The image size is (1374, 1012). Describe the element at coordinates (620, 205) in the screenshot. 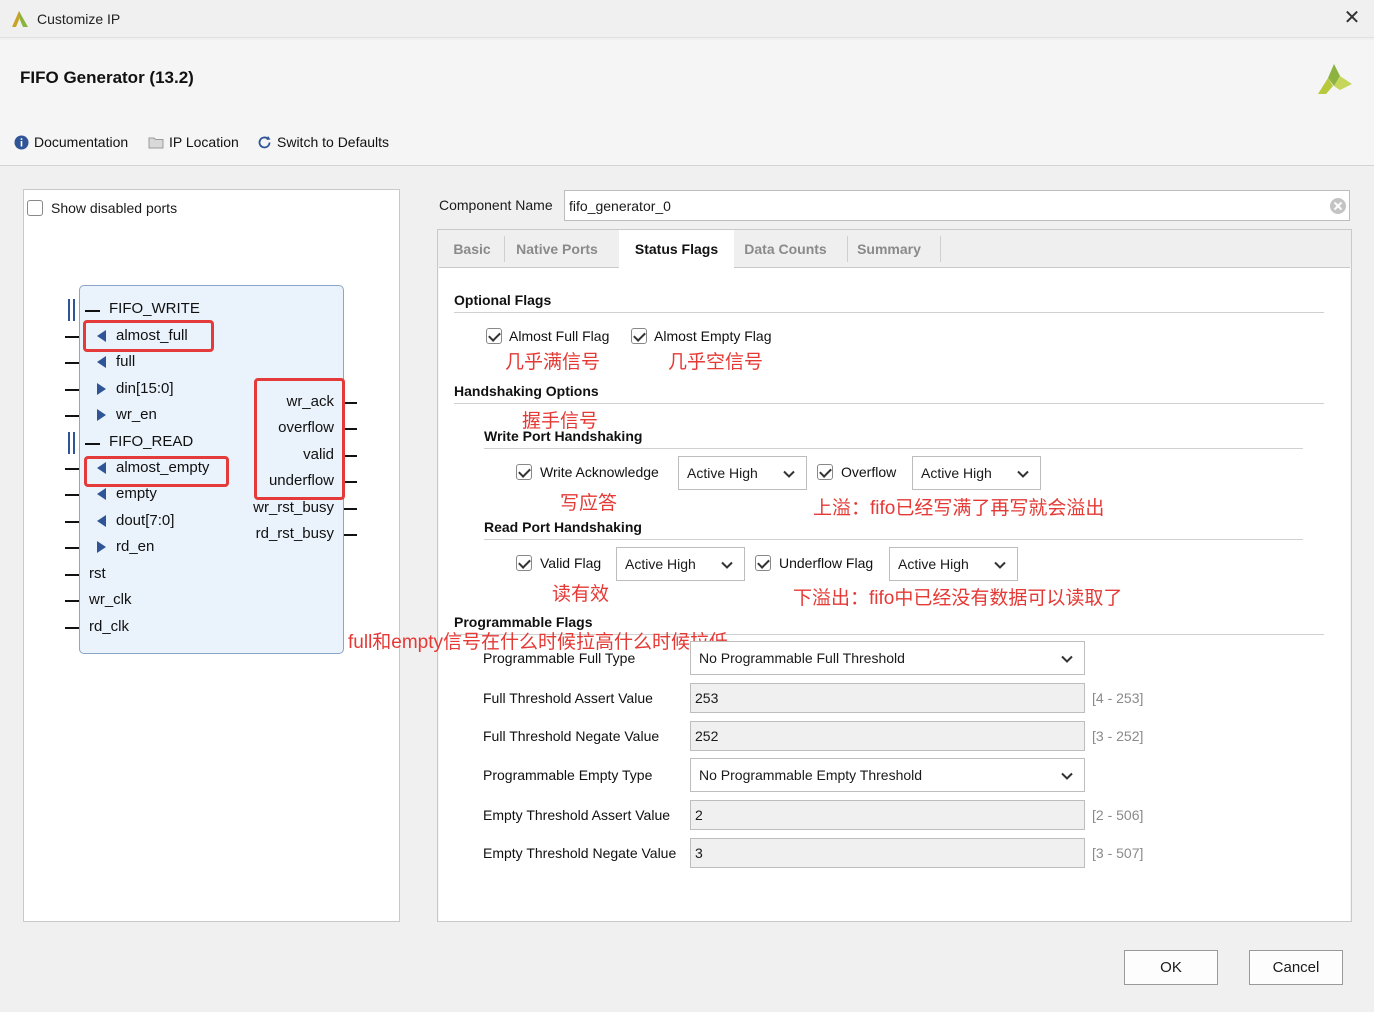

I see `component-name-value: fifo_generator_0` at that location.